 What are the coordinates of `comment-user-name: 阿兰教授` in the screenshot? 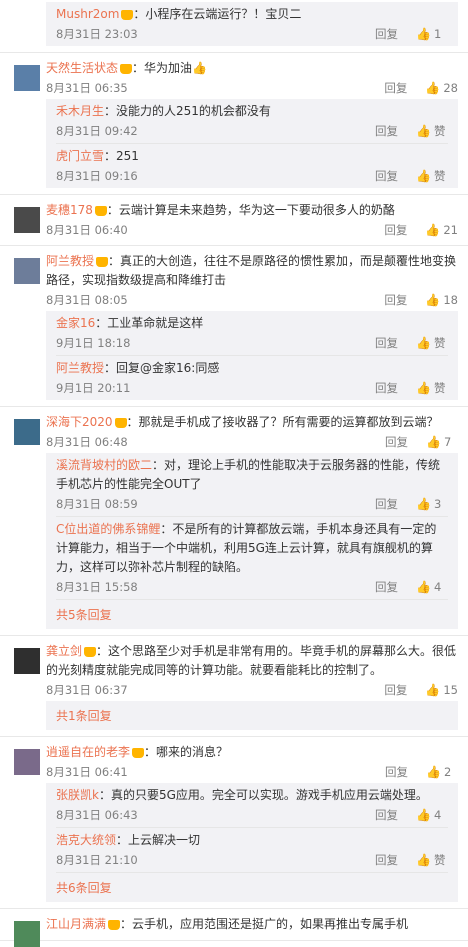 It's located at (70, 261).